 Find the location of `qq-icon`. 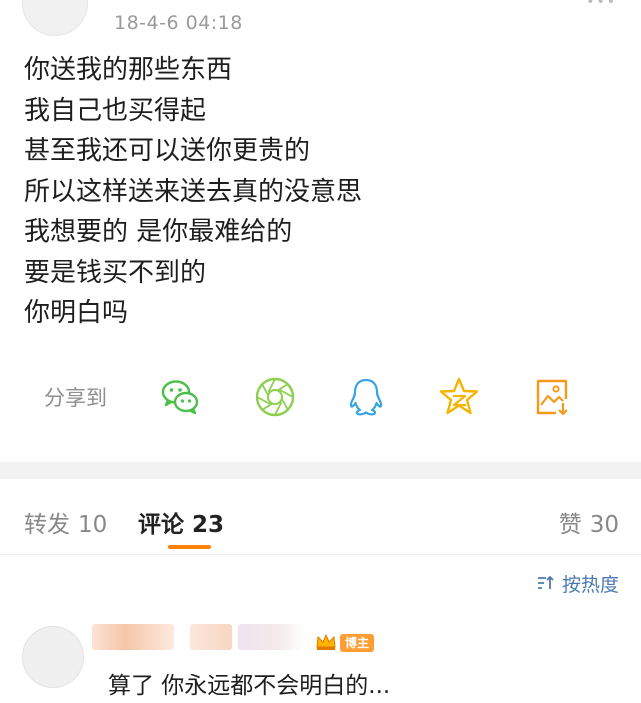

qq-icon is located at coordinates (366, 397).